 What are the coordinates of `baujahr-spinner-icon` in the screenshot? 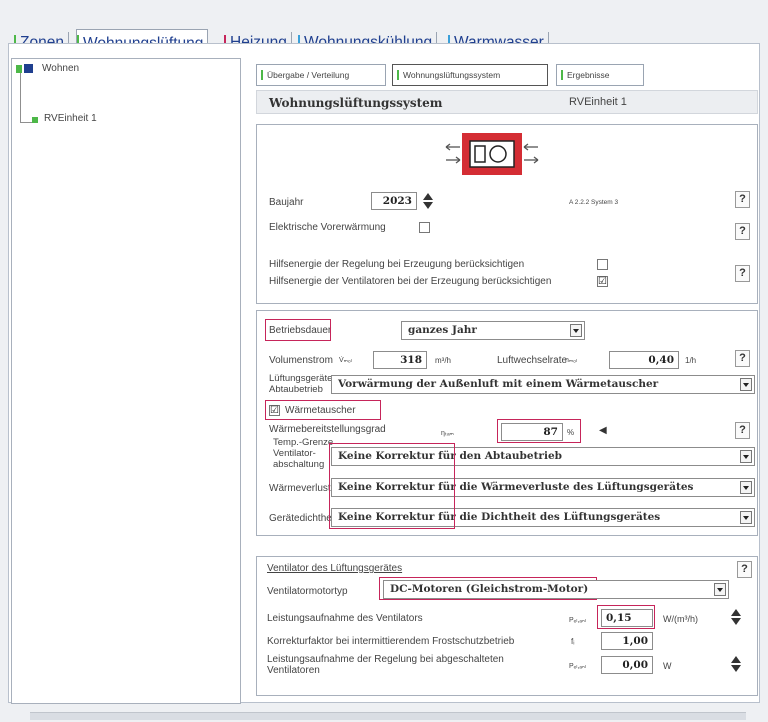 It's located at (428, 201).